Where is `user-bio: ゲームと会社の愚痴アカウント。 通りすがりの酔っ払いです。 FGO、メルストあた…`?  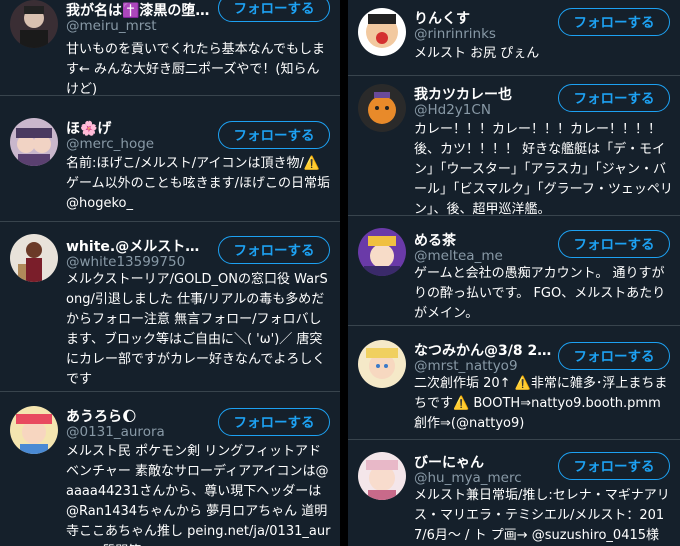 user-bio: ゲームと会社の愚痴アカウント。 通りすがりの酔っ払いです。 FGO、メルストあた… is located at coordinates (540, 293).